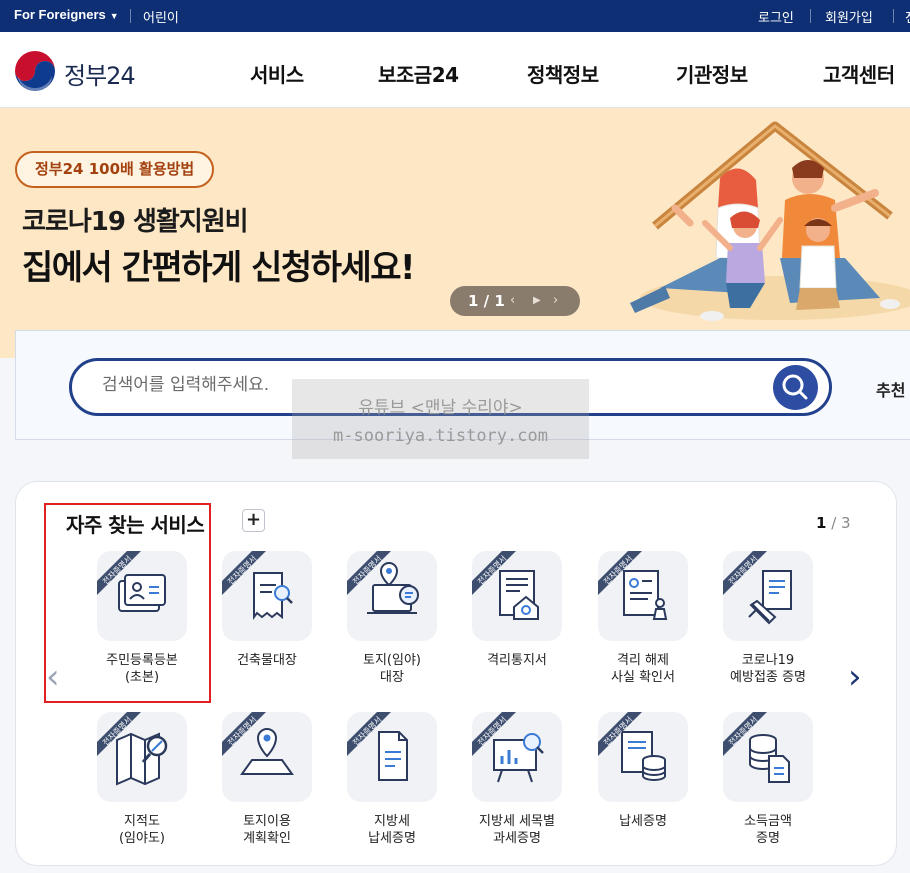 The width and height of the screenshot is (910, 873). Describe the element at coordinates (455, 16) in the screenshot. I see `utility-bar: For Foreigners▼ 어린이 로그인 회원가입 전` at that location.